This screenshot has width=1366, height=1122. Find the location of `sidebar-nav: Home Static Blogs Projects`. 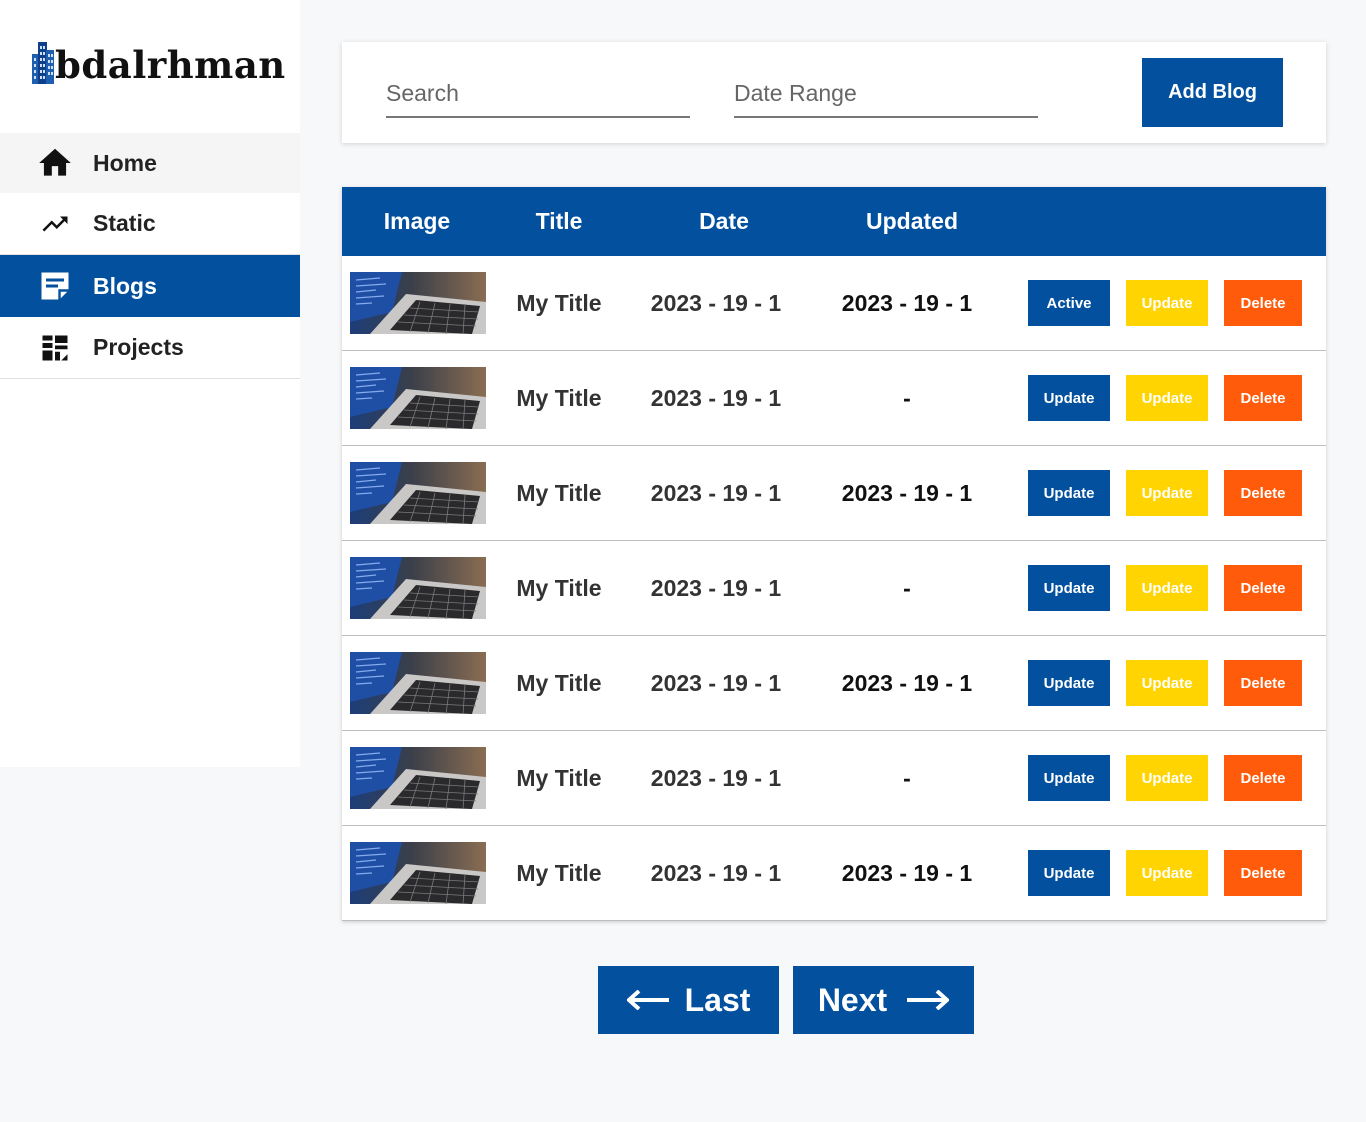

sidebar-nav: Home Static Blogs Projects is located at coordinates (150, 256).